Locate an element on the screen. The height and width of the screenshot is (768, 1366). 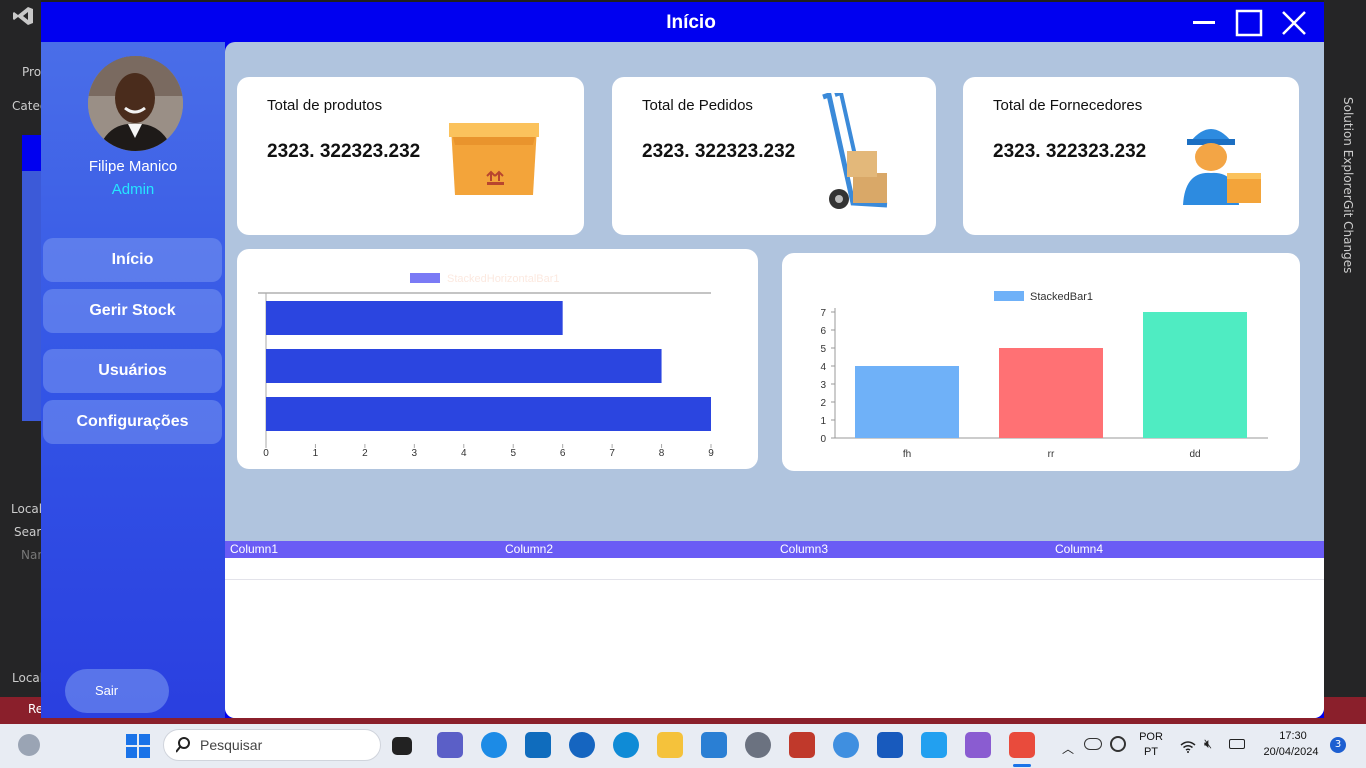
word-icon is located at coordinates (890, 745).